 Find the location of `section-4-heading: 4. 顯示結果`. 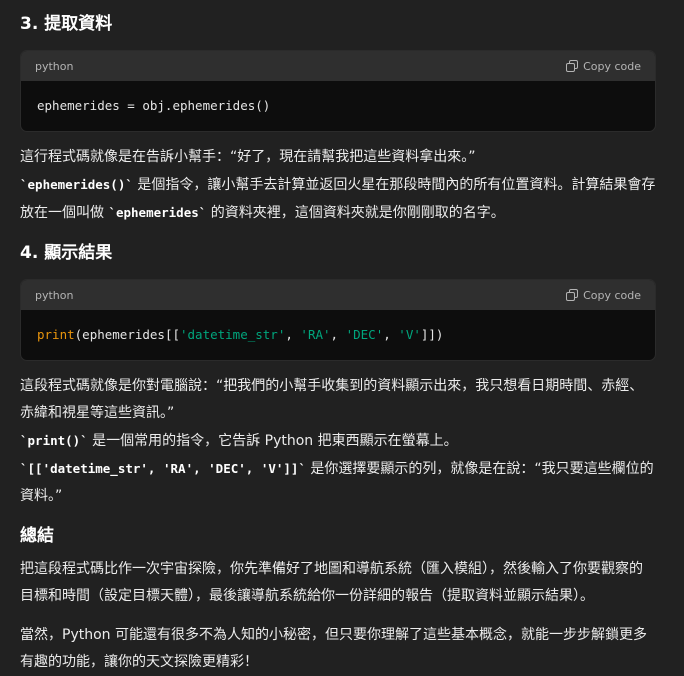

section-4-heading: 4. 顯示結果 is located at coordinates (66, 253).